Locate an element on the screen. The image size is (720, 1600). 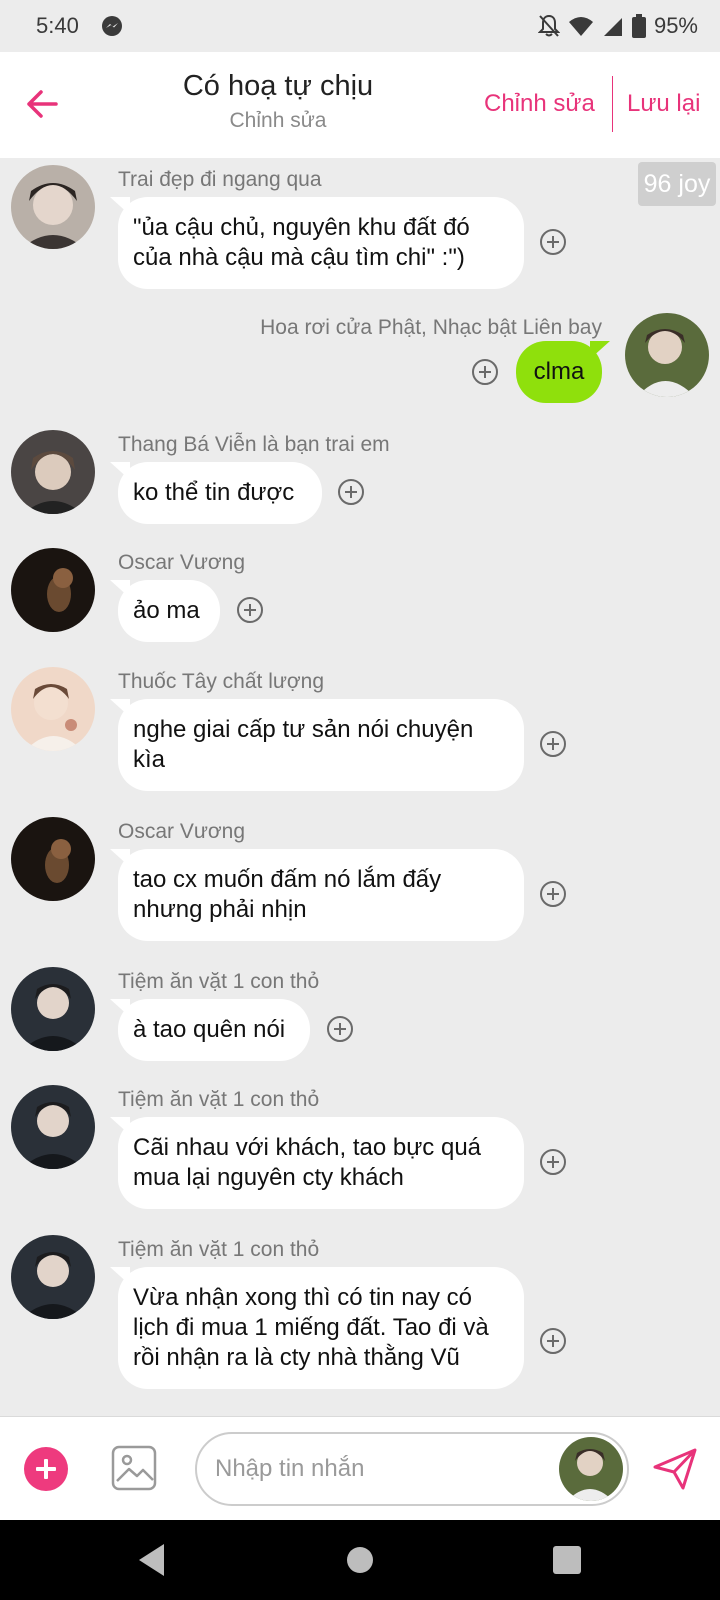
message-bubble: à tao quên nói is located at coordinates (214, 1030).